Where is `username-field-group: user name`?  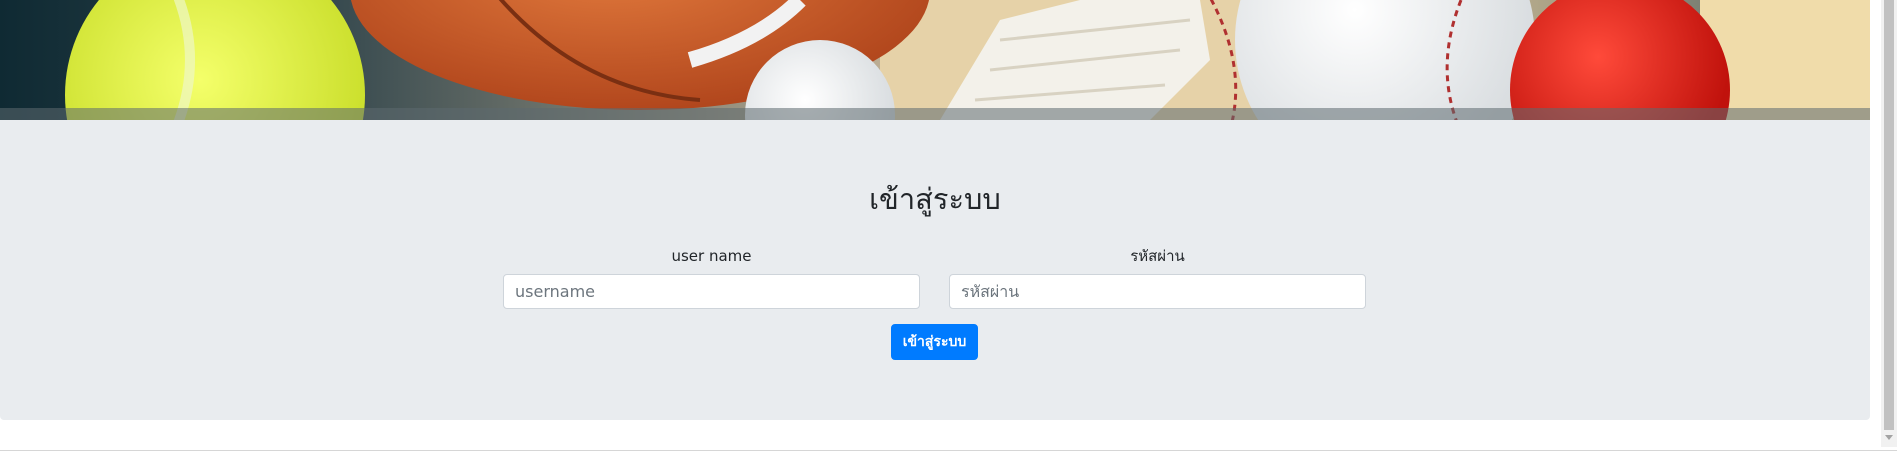
username-field-group: user name is located at coordinates (711, 277).